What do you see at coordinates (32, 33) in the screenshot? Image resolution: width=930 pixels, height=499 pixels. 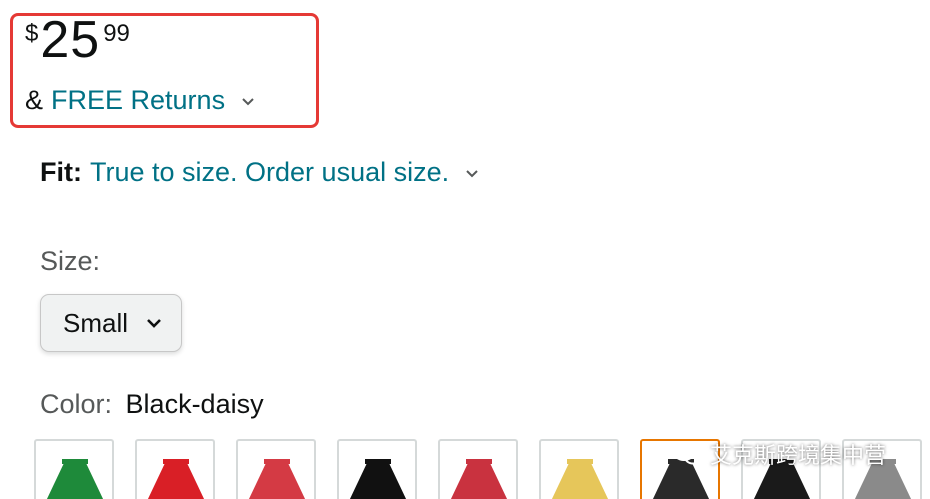 I see `price-currency-symbol: $` at bounding box center [32, 33].